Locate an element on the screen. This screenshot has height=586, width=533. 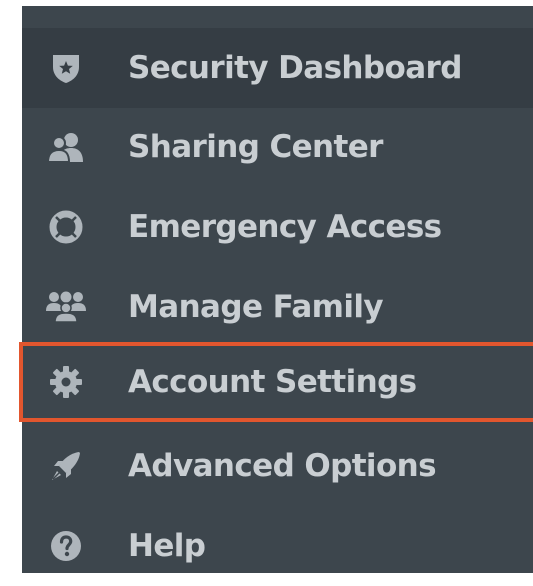
gear-icon is located at coordinates (66, 382).